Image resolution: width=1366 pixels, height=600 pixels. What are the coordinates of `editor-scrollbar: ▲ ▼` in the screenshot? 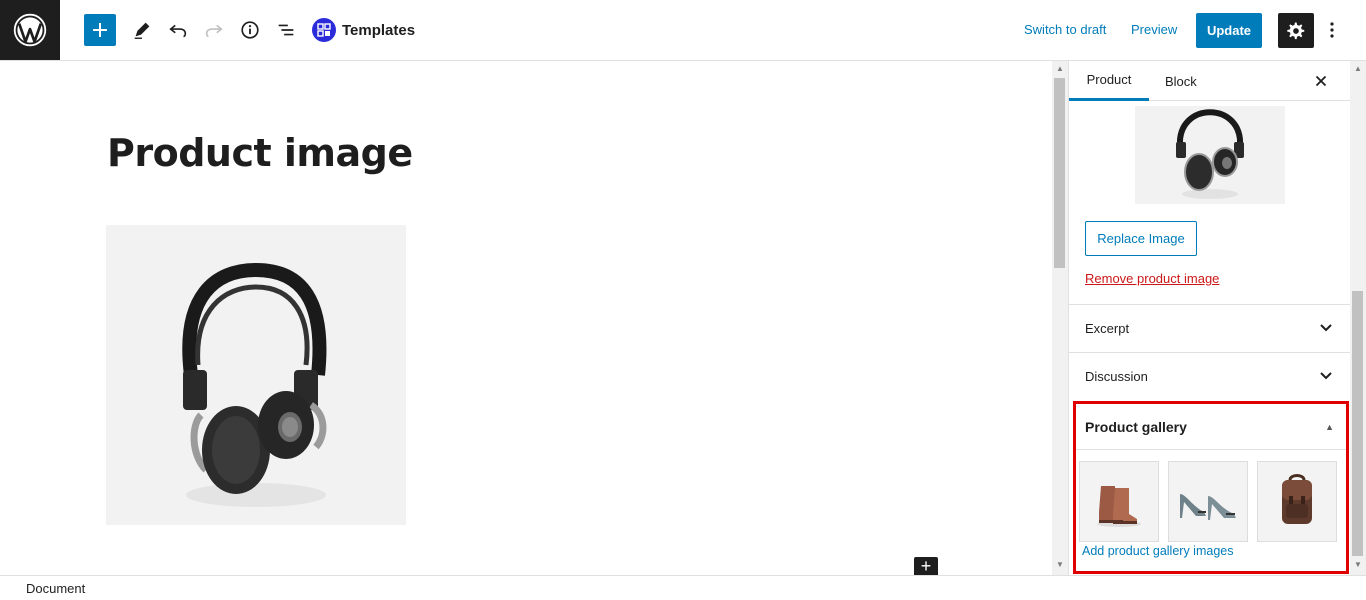 It's located at (1060, 318).